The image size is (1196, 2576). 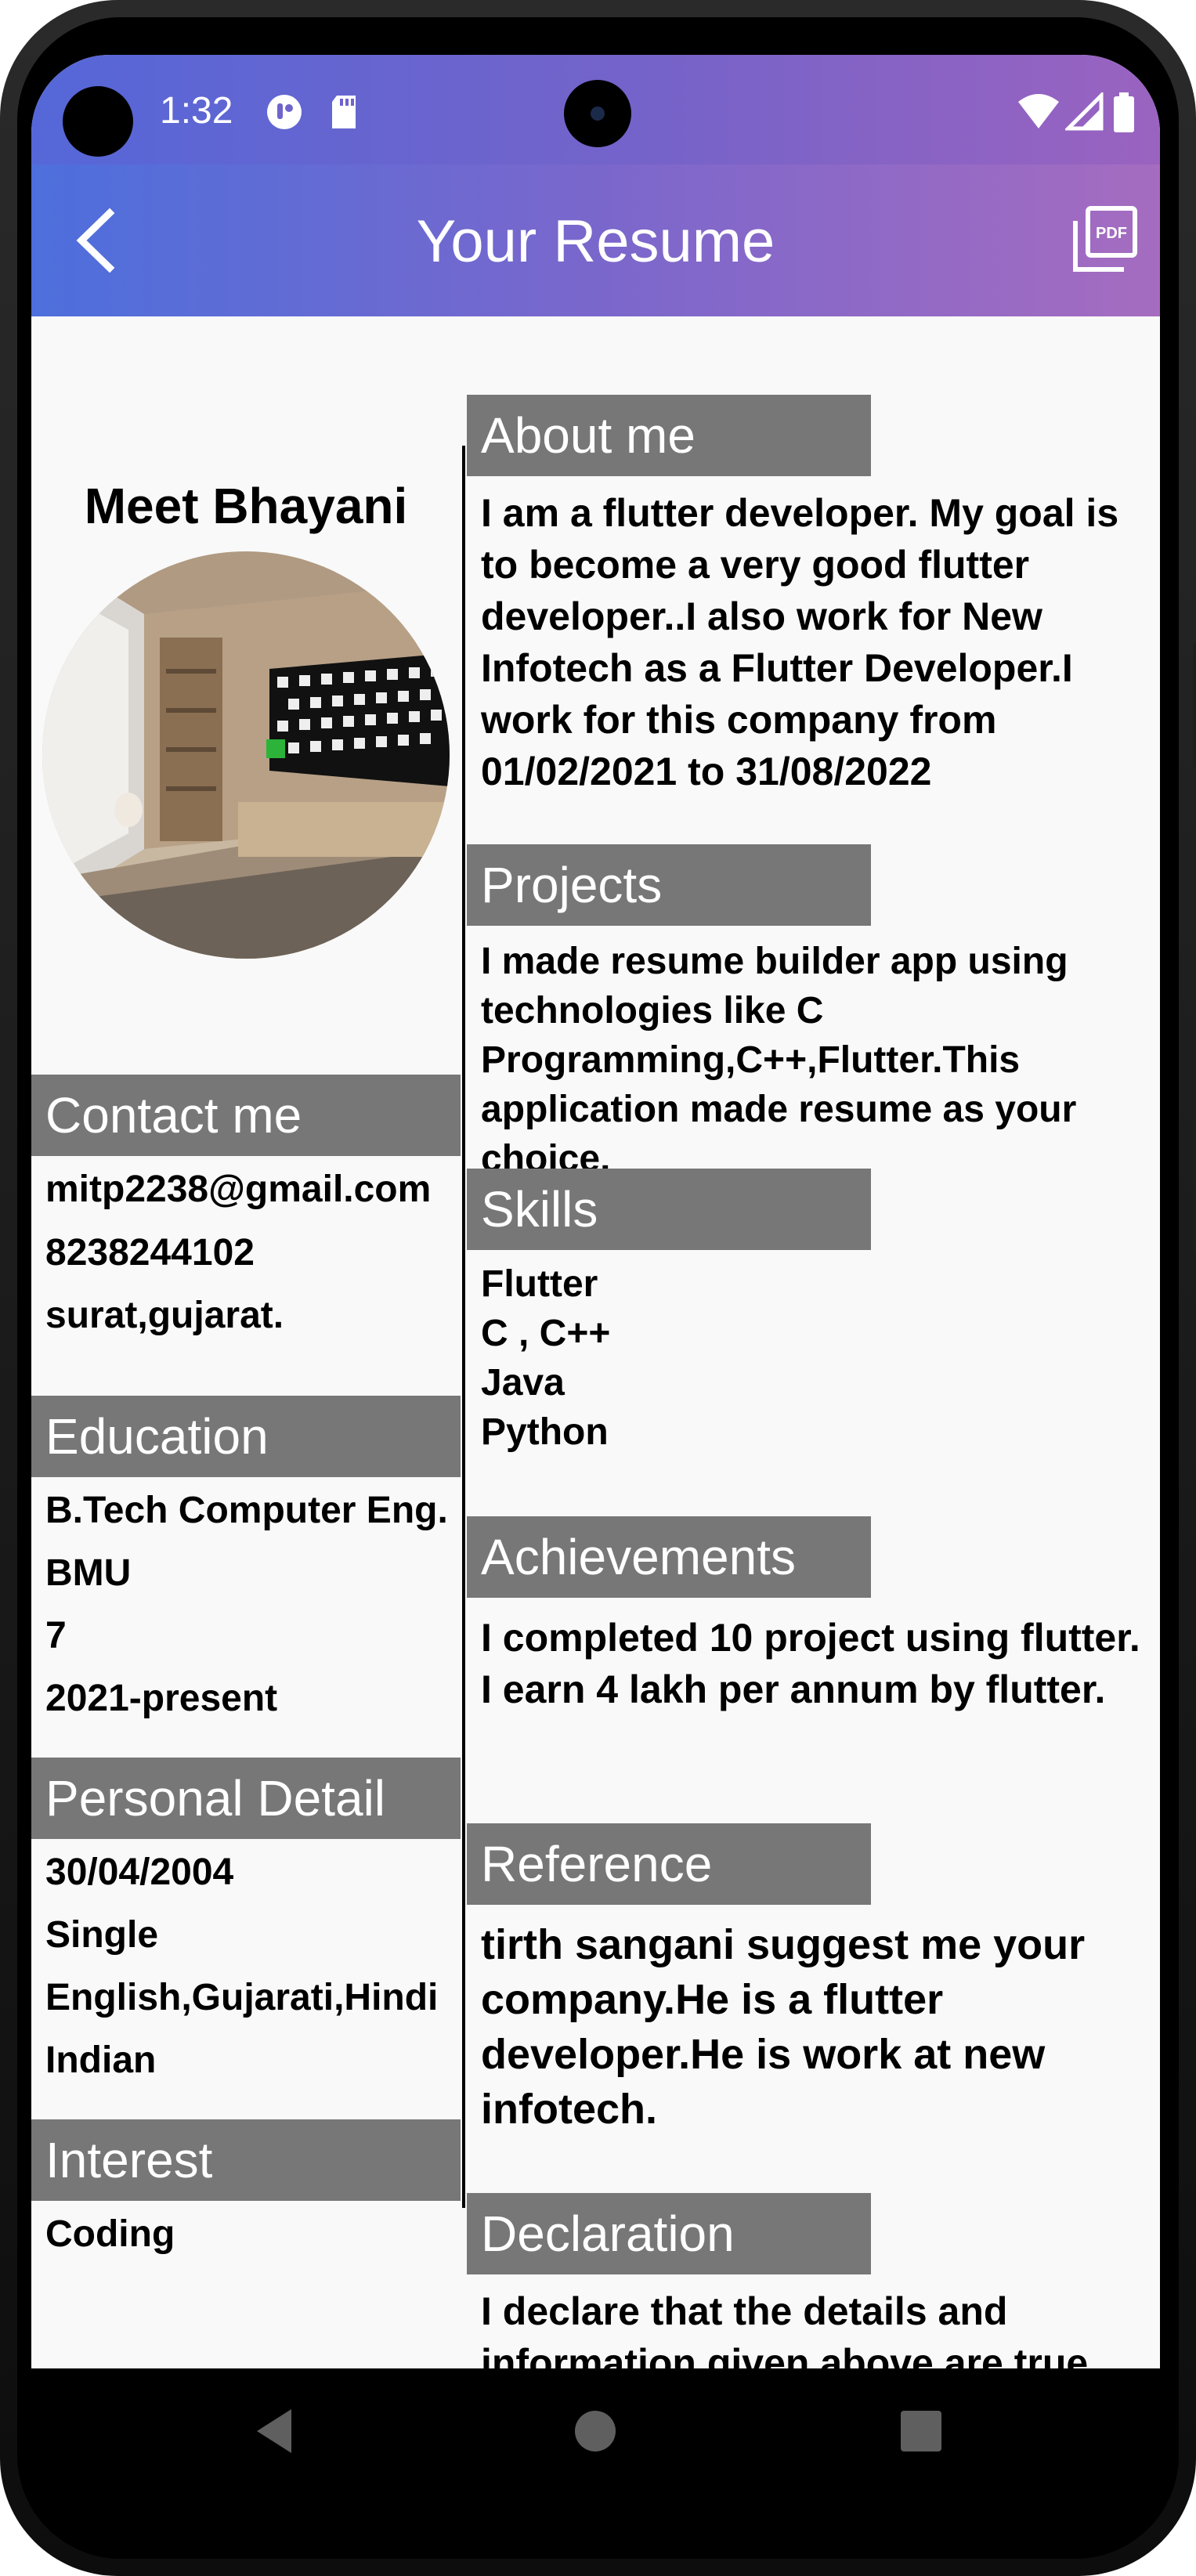 What do you see at coordinates (545, 1432) in the screenshot?
I see `skill-item: Python` at bounding box center [545, 1432].